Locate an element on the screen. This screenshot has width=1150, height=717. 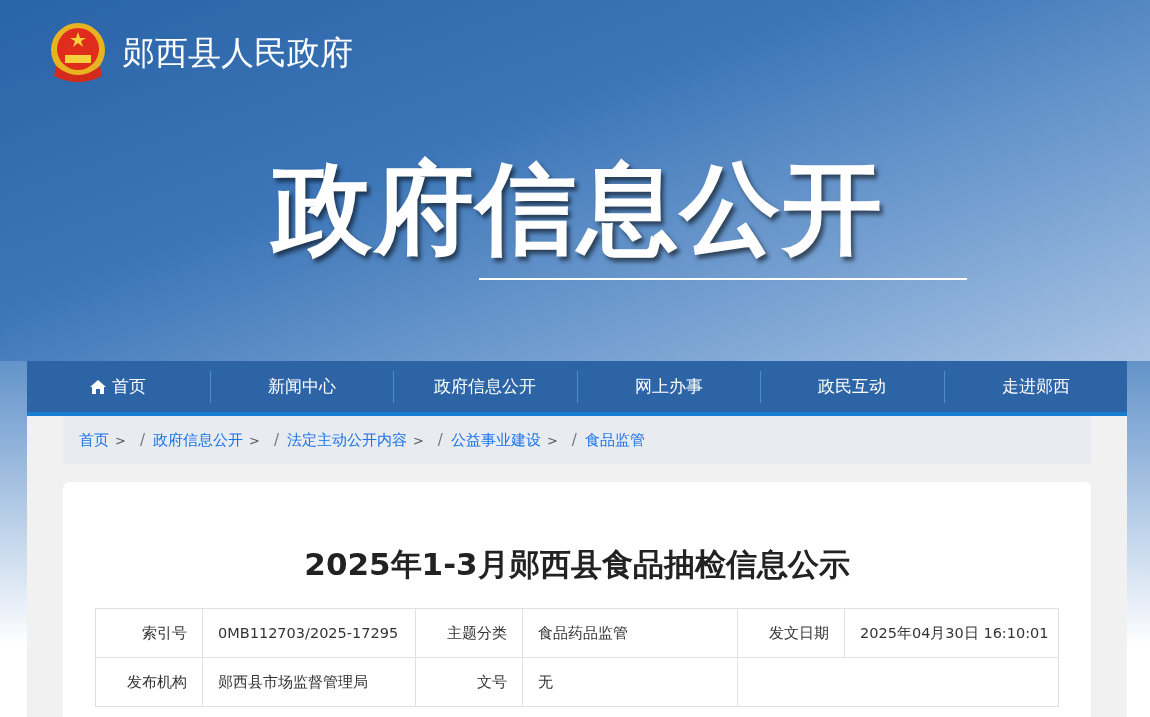
nav-link: 网上办事 is located at coordinates (668, 386).